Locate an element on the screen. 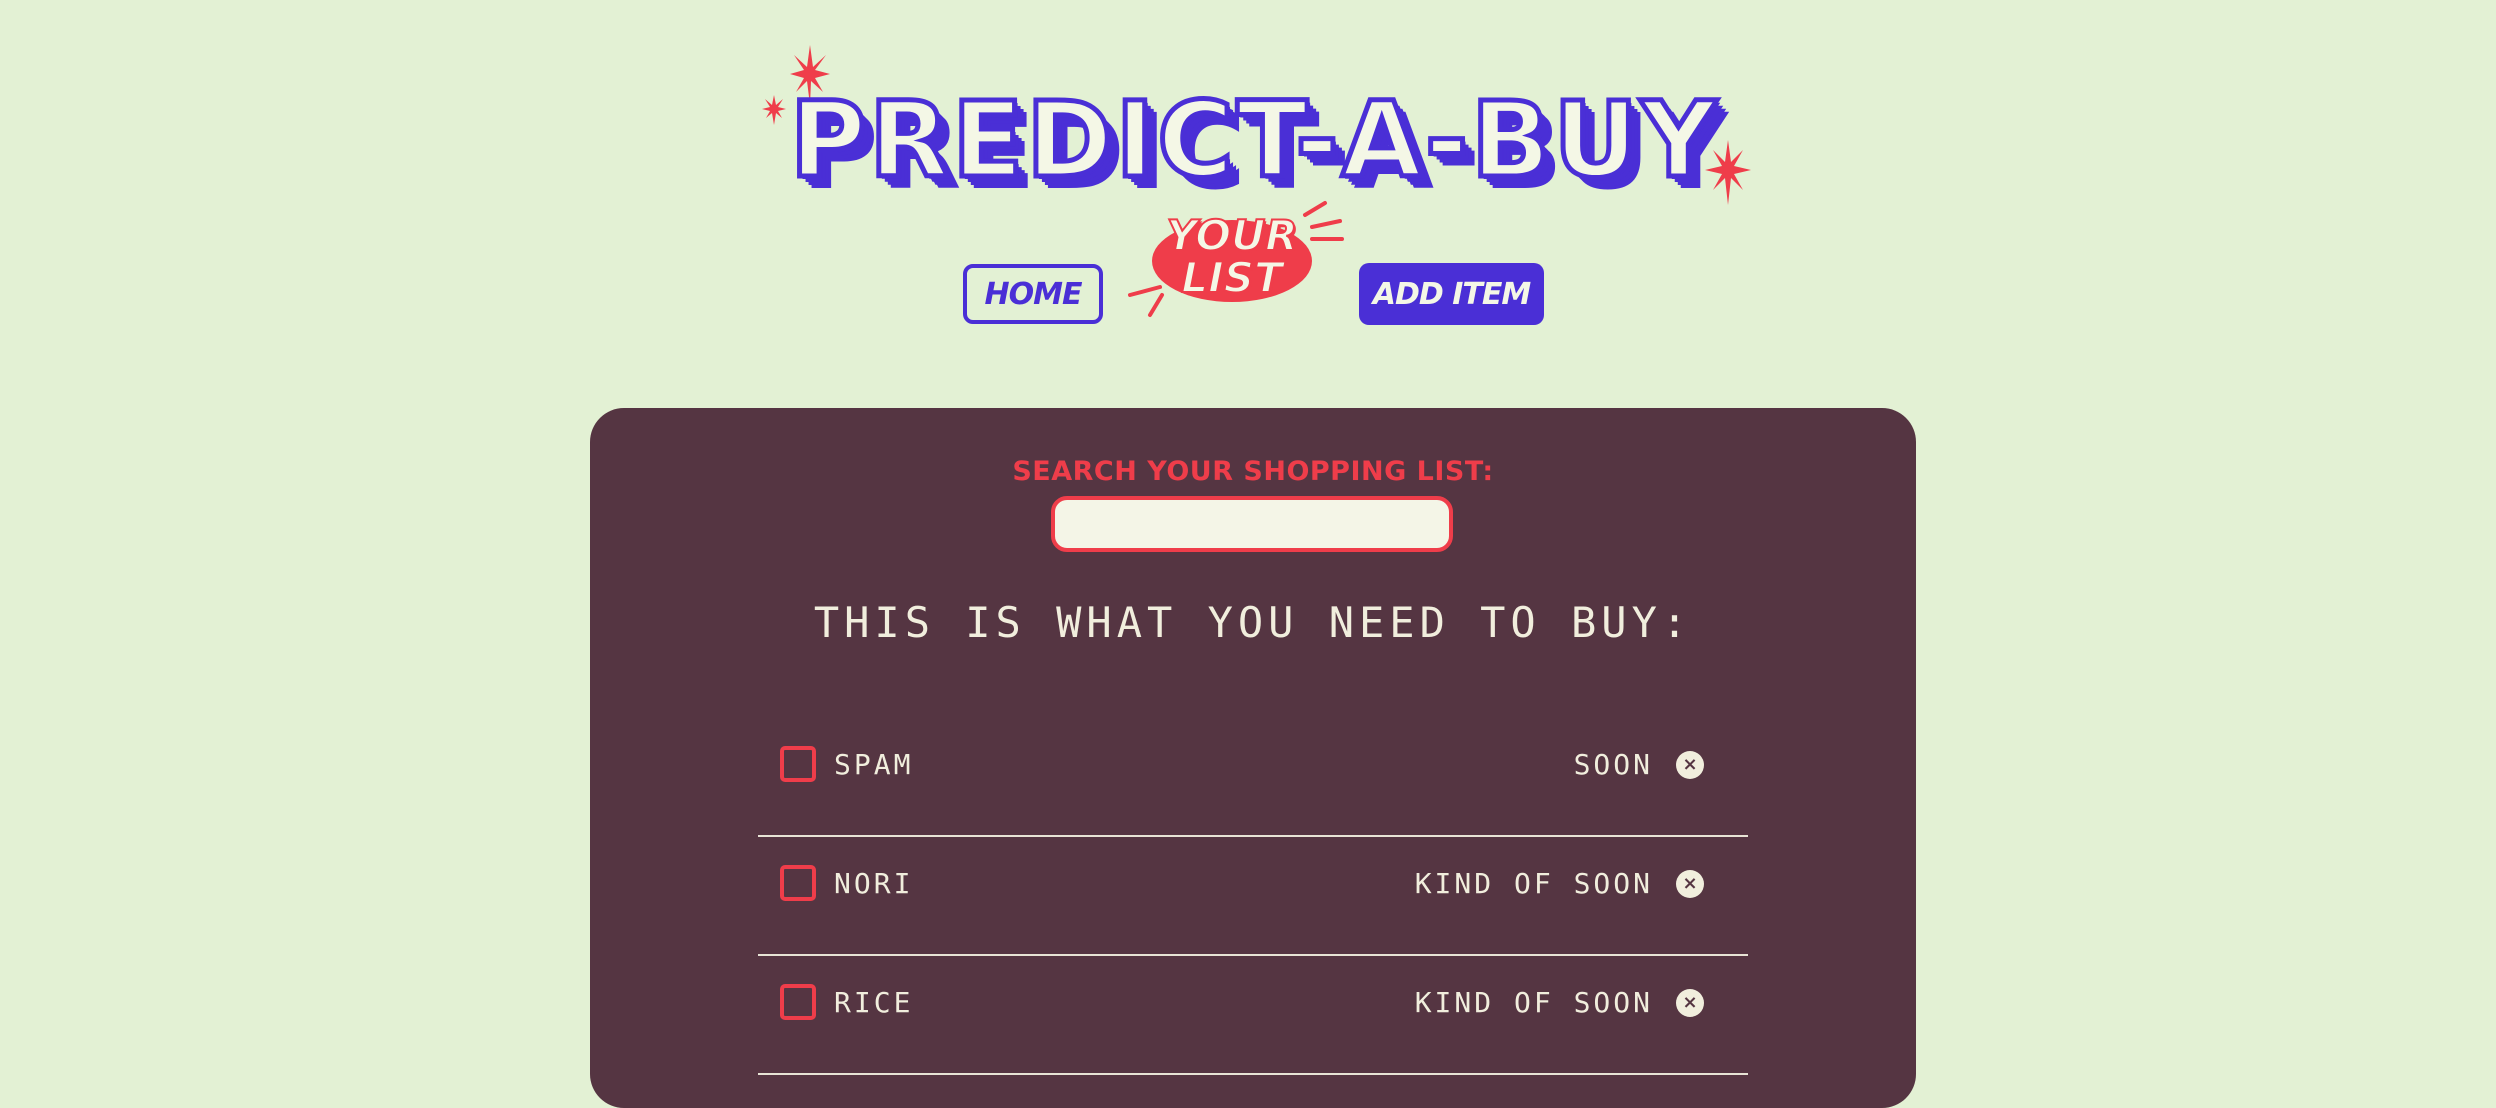 The image size is (2496, 1108). search-label: SEARCH YOUR SHOPPING LIST: is located at coordinates (1253, 471).